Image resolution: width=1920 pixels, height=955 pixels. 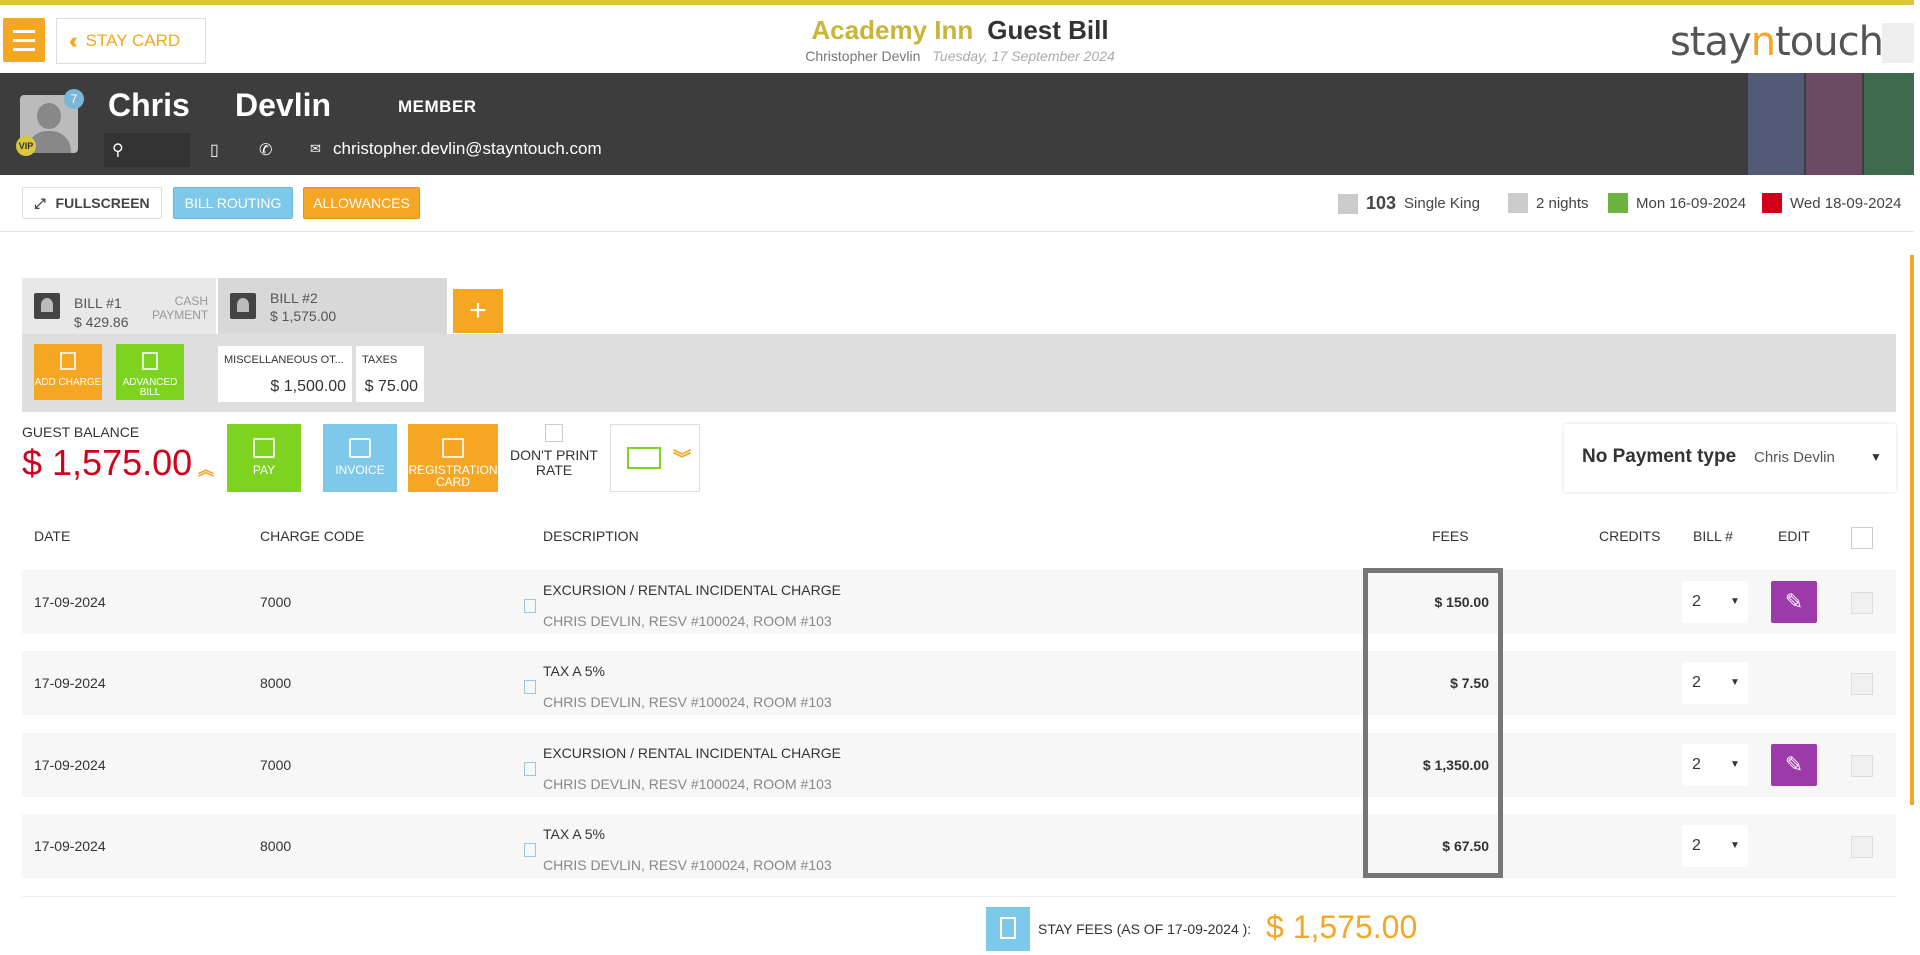 I want to click on double-chevron-up-icon: ︽, so click(x=206, y=468).